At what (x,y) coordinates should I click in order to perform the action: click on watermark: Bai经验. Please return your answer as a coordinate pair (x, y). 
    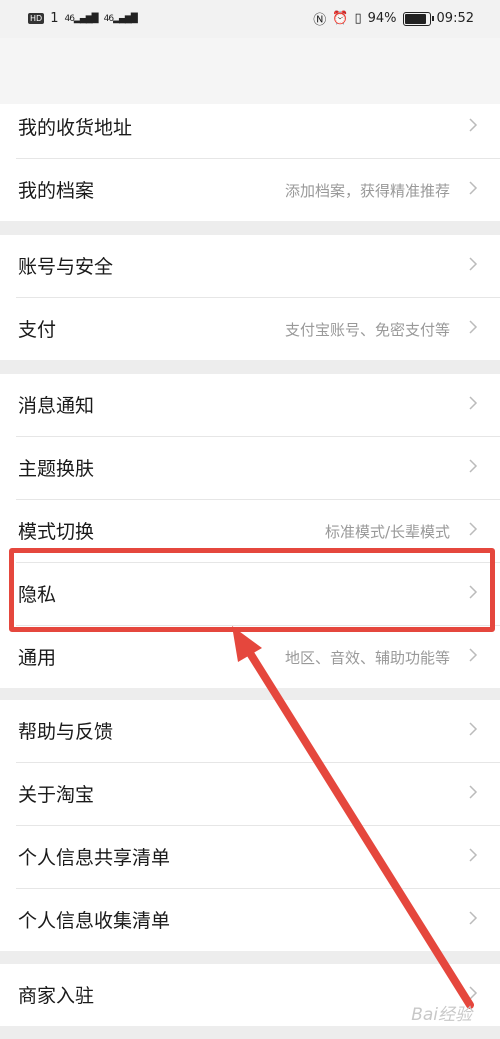
    Looking at the image, I should click on (441, 1015).